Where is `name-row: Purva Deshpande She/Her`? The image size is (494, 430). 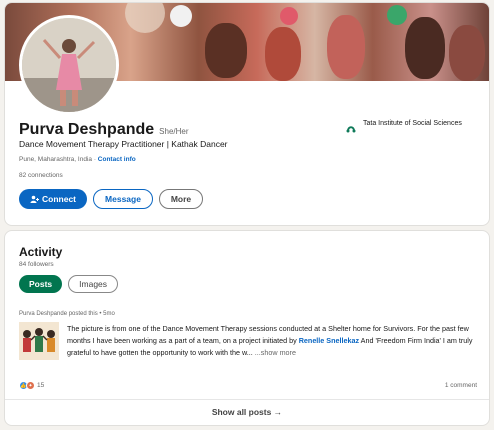
name-row: Purva Deshpande She/Her is located at coordinates (104, 130).